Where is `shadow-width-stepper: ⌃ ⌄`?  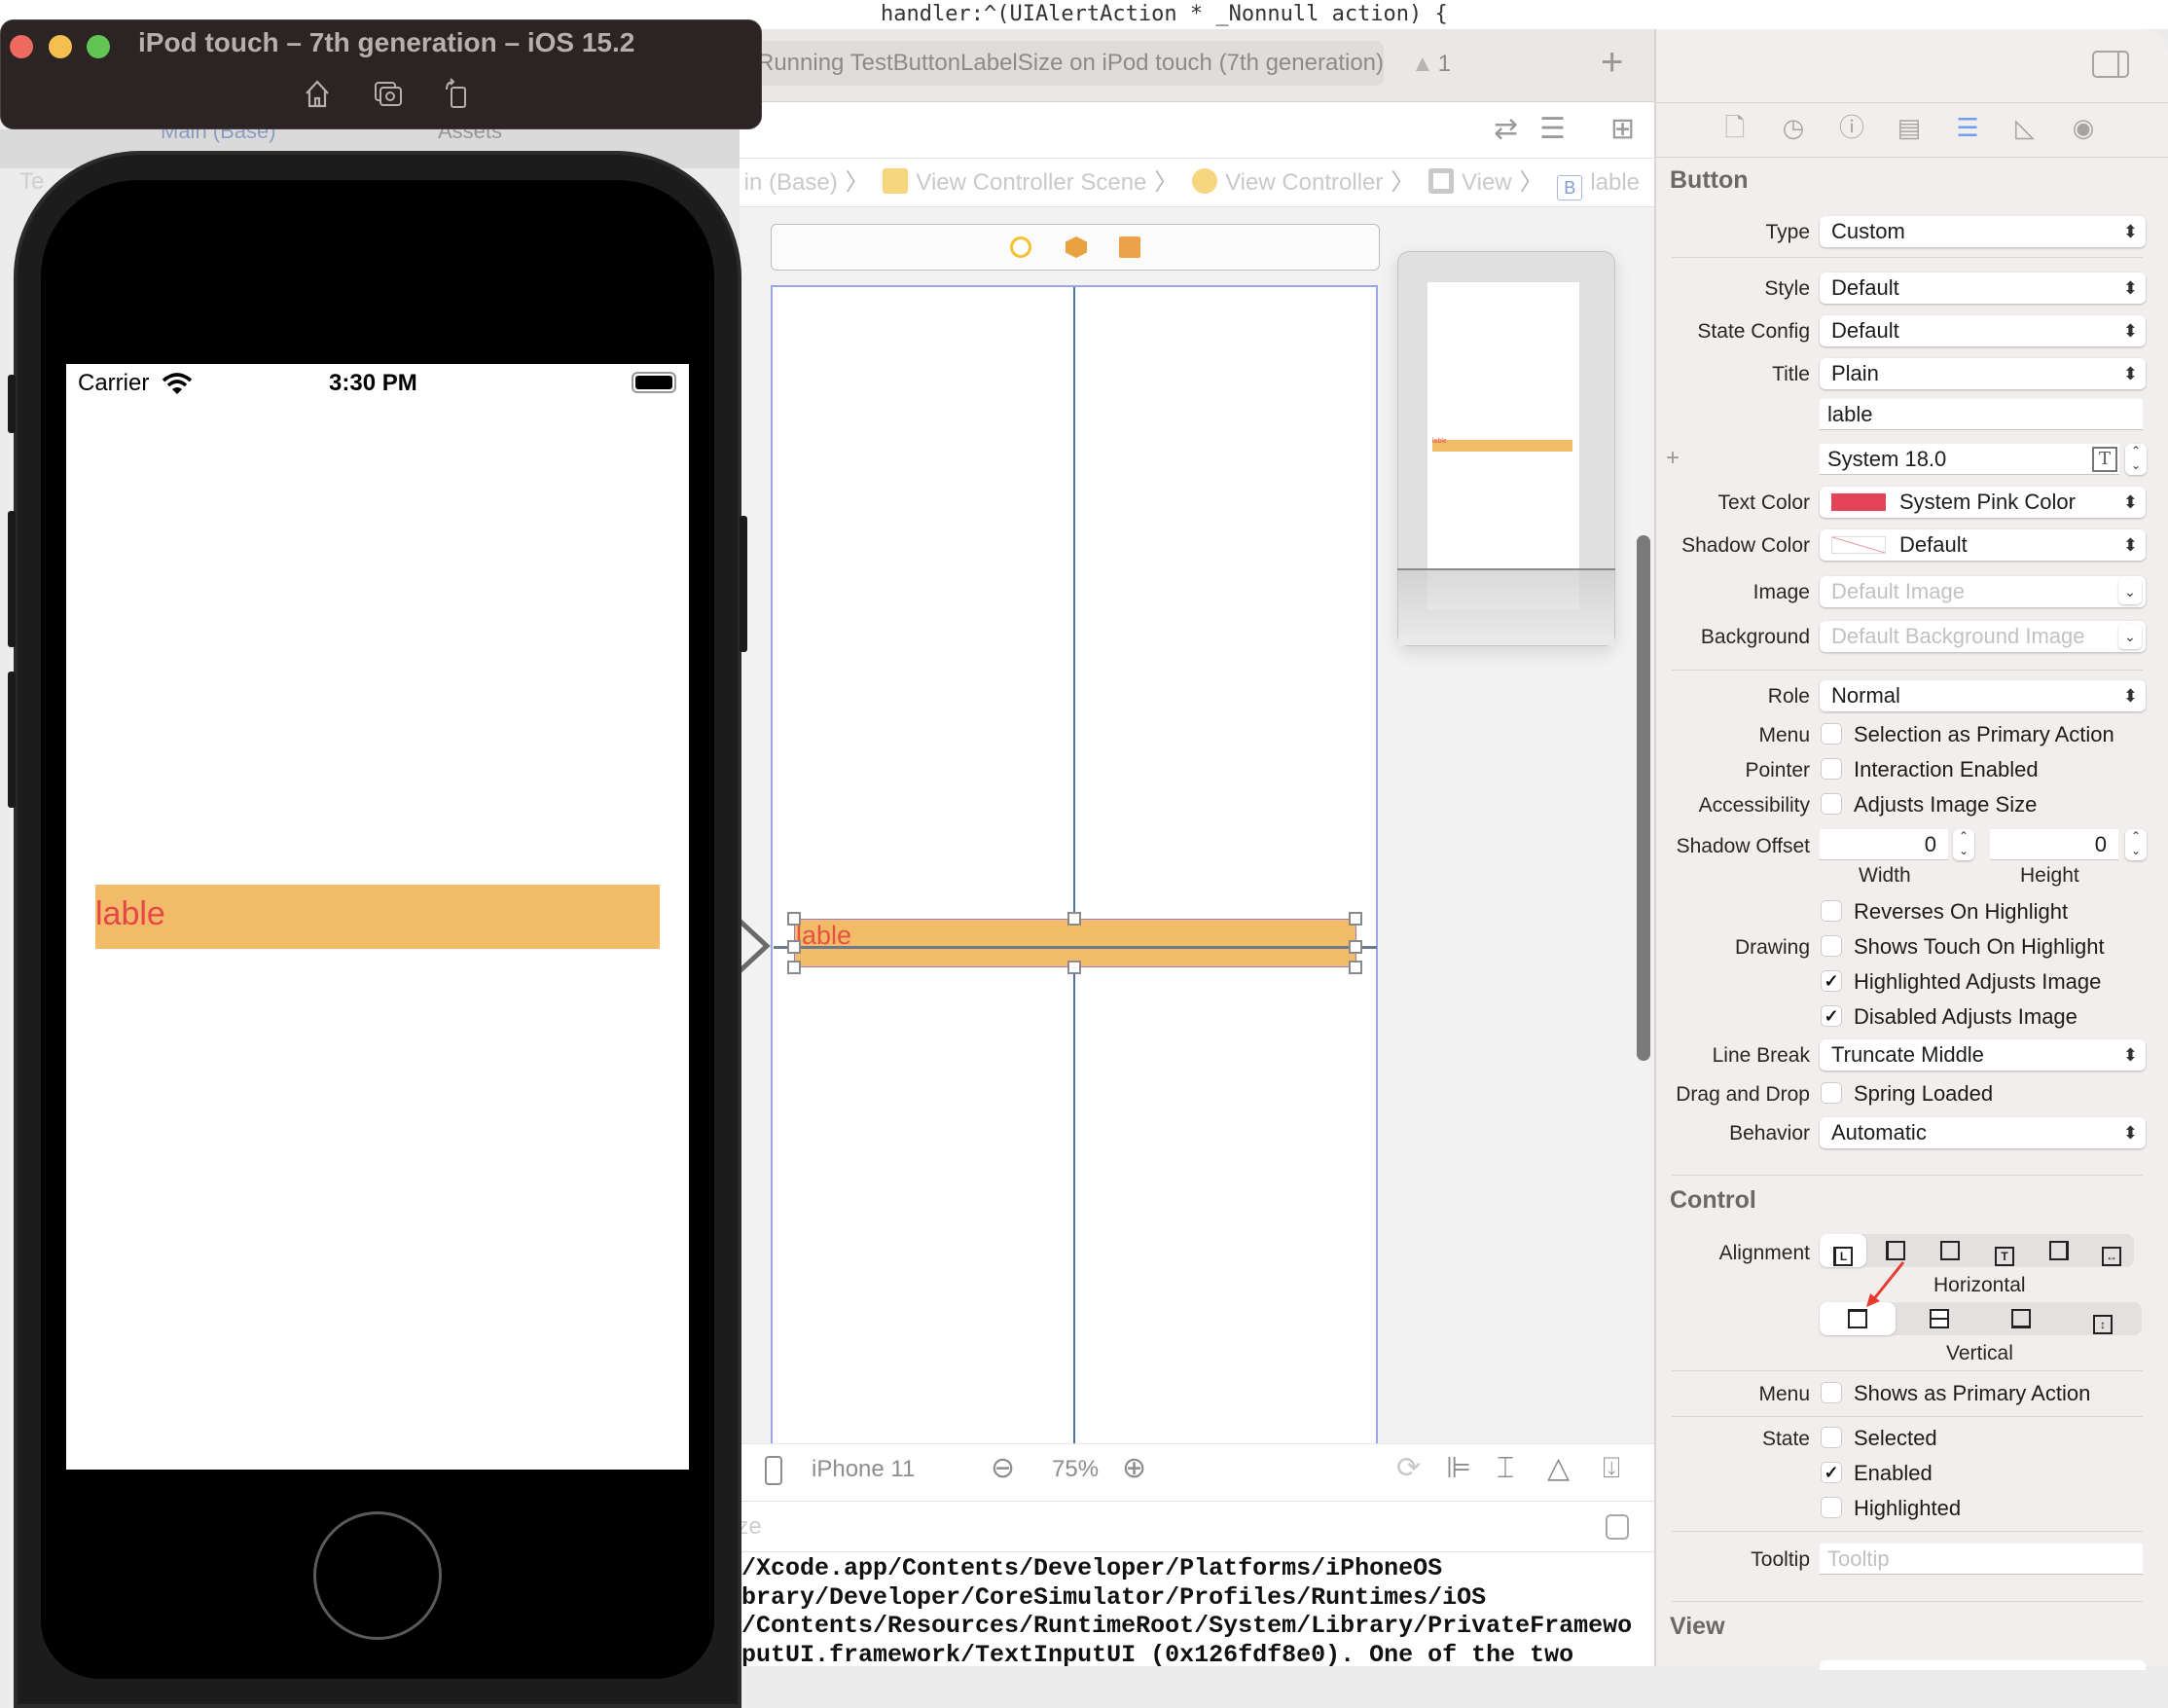 shadow-width-stepper: ⌃ ⌄ is located at coordinates (1963, 844).